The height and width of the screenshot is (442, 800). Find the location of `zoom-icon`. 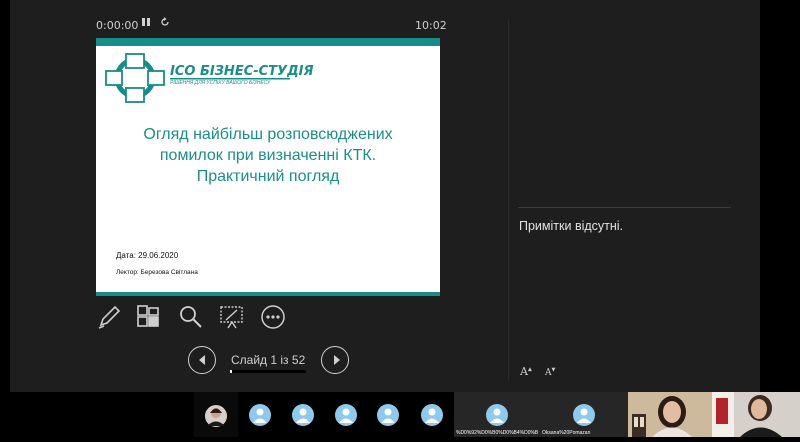

zoom-icon is located at coordinates (191, 317).